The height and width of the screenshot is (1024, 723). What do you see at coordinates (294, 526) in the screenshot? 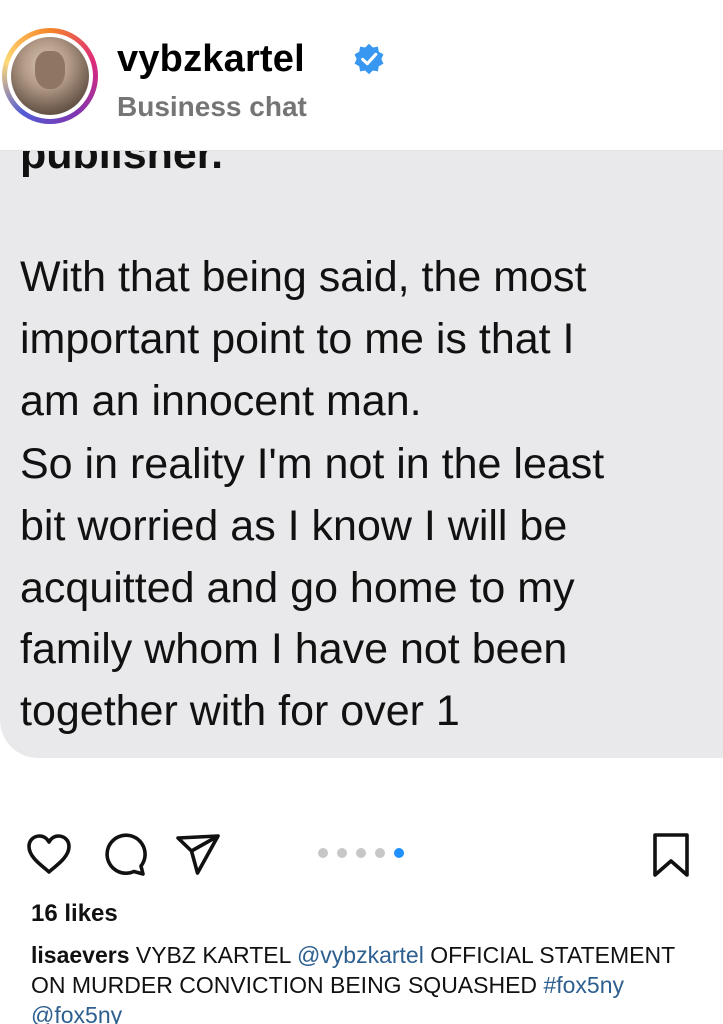
I see `message-line: bit worried as I know I will be` at bounding box center [294, 526].